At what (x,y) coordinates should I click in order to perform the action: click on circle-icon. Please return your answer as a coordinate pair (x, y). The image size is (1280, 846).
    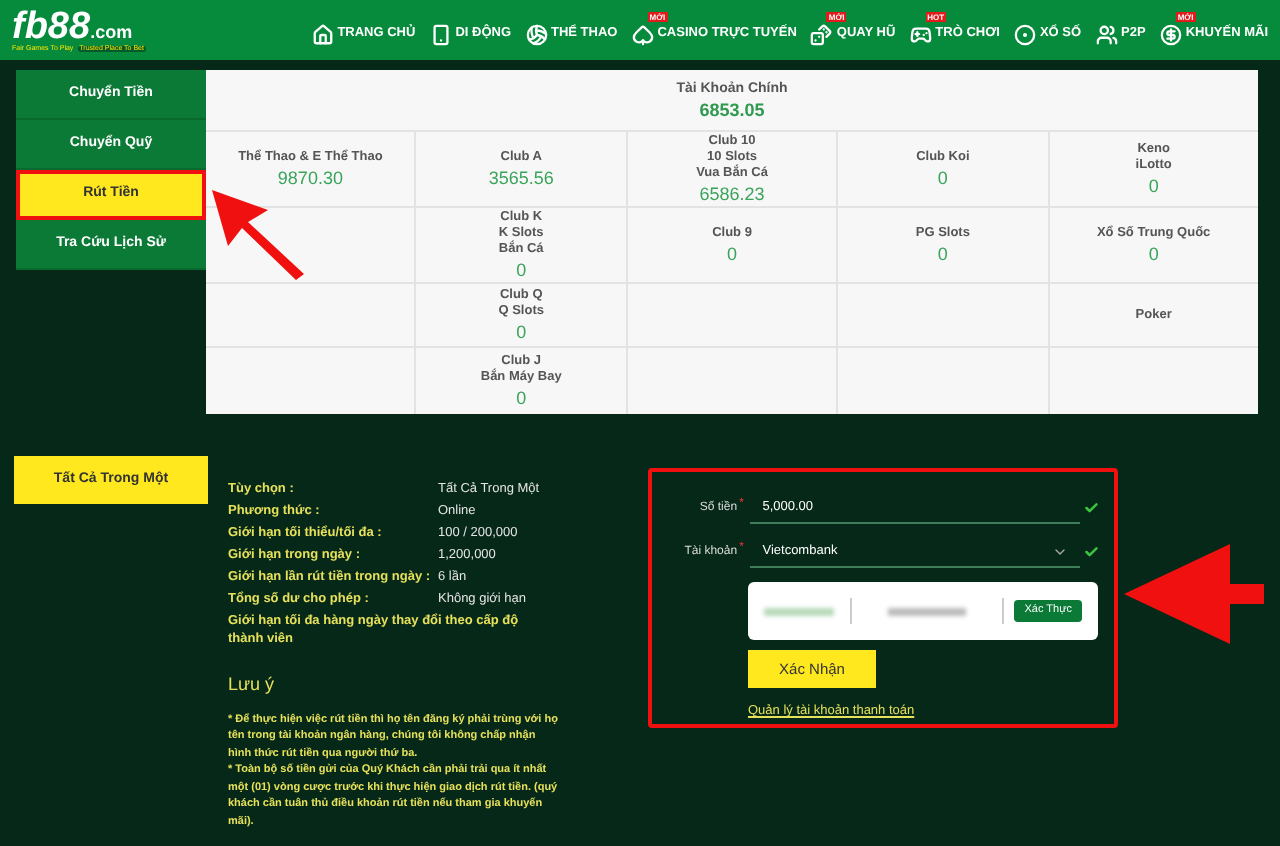
    Looking at the image, I should click on (1024, 34).